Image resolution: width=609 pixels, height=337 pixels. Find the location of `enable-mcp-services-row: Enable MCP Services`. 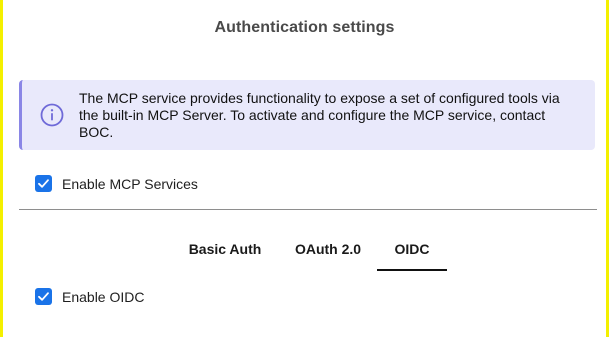

enable-mcp-services-row: Enable MCP Services is located at coordinates (116, 183).